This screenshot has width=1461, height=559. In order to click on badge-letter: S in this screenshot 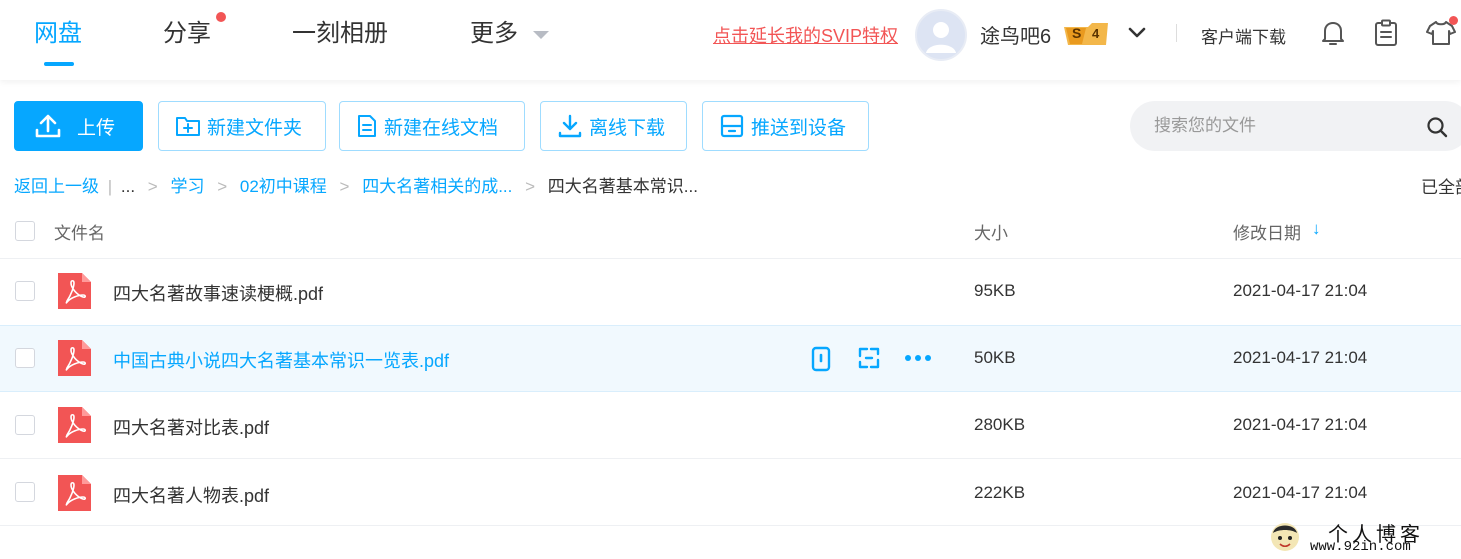, I will do `click(1077, 33)`.